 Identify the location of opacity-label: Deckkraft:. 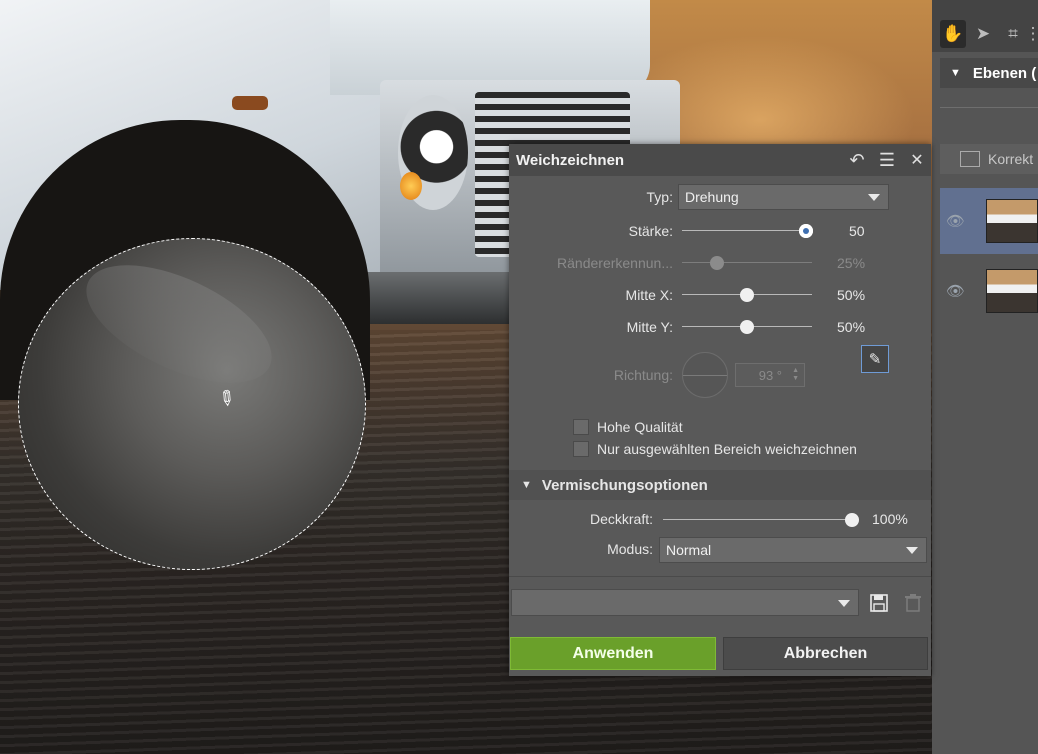
(621, 519).